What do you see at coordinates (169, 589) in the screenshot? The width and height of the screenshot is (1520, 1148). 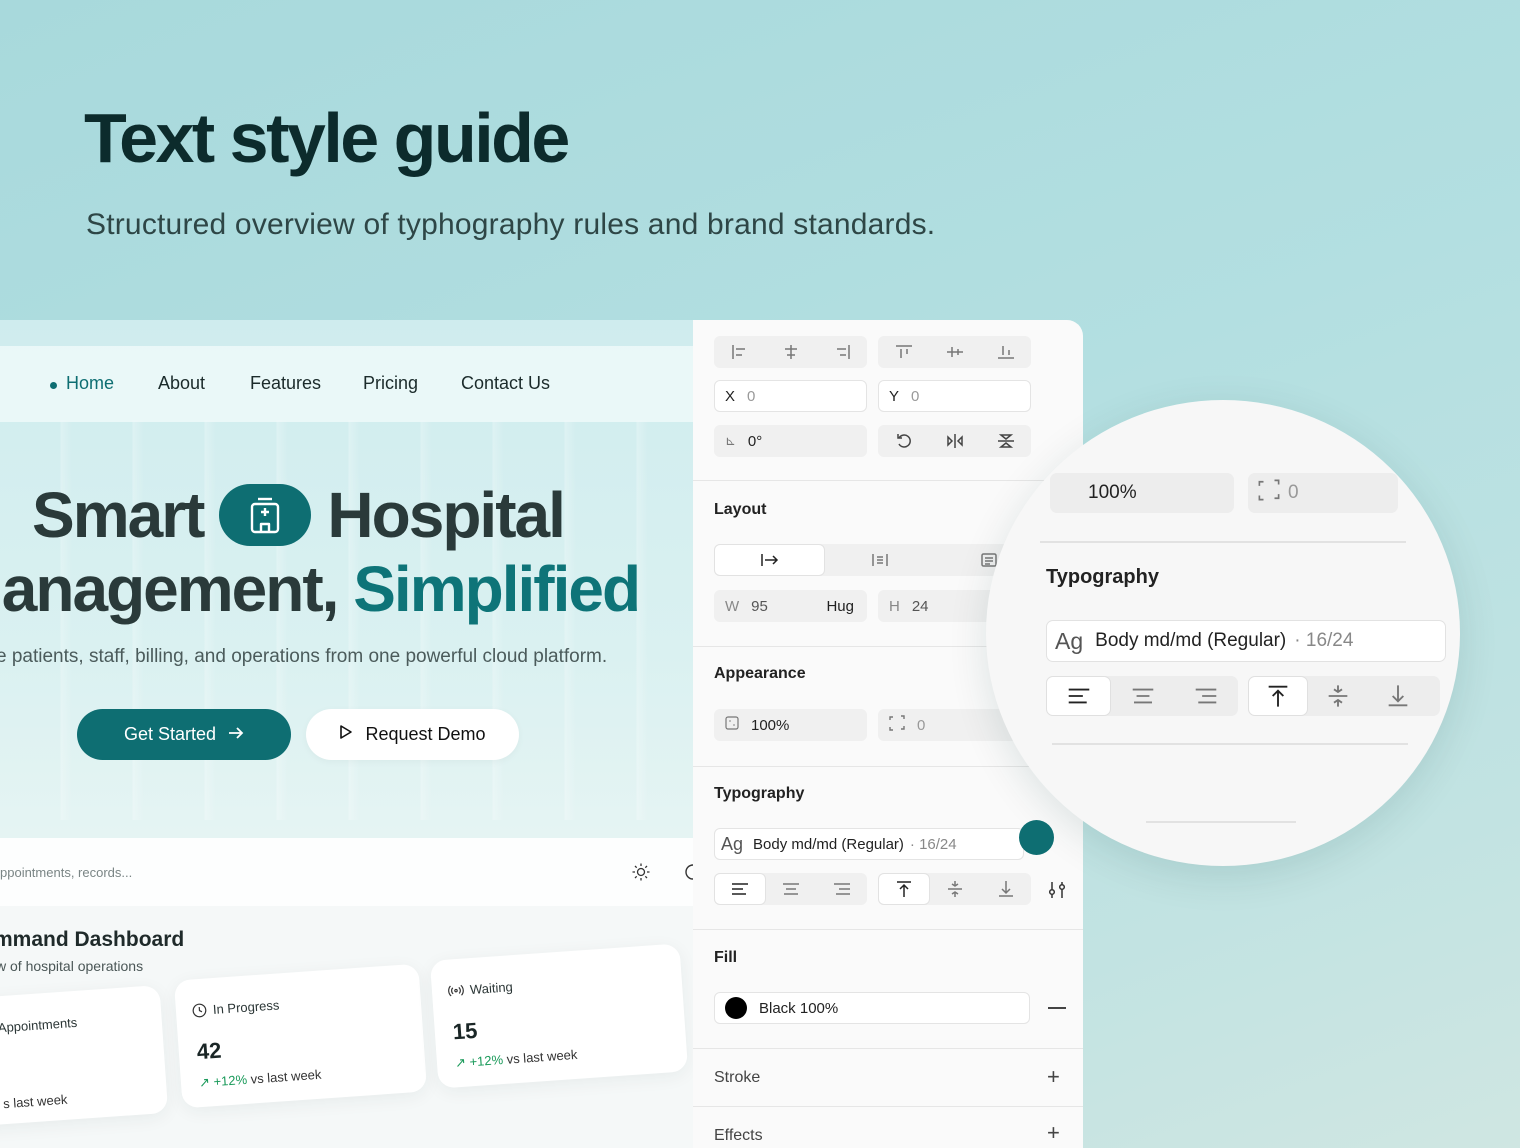 I see `hero-word-management: lanagement,` at bounding box center [169, 589].